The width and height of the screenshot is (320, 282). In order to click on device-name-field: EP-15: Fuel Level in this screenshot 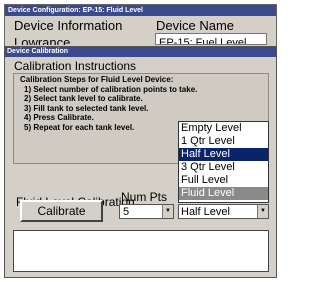, I will do `click(211, 39)`.